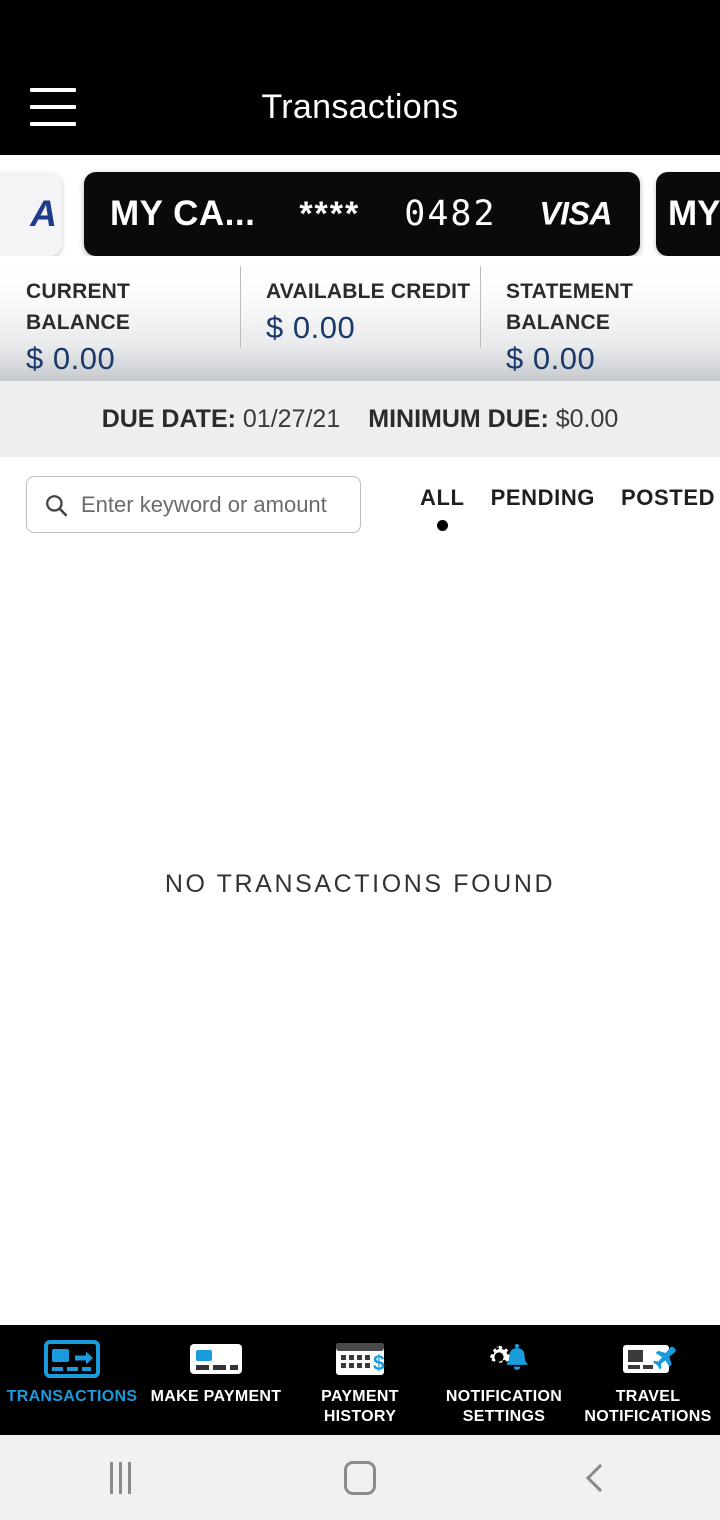 Image resolution: width=720 pixels, height=1520 pixels. Describe the element at coordinates (575, 213) in the screenshot. I see `visa-logo: VISA` at that location.